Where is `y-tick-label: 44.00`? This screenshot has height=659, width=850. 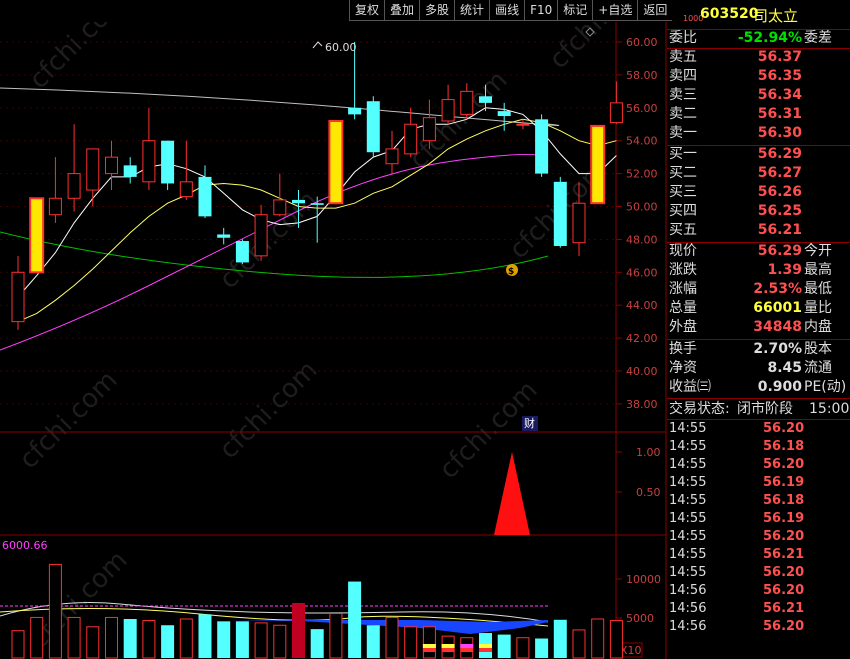 y-tick-label: 44.00 is located at coordinates (642, 305).